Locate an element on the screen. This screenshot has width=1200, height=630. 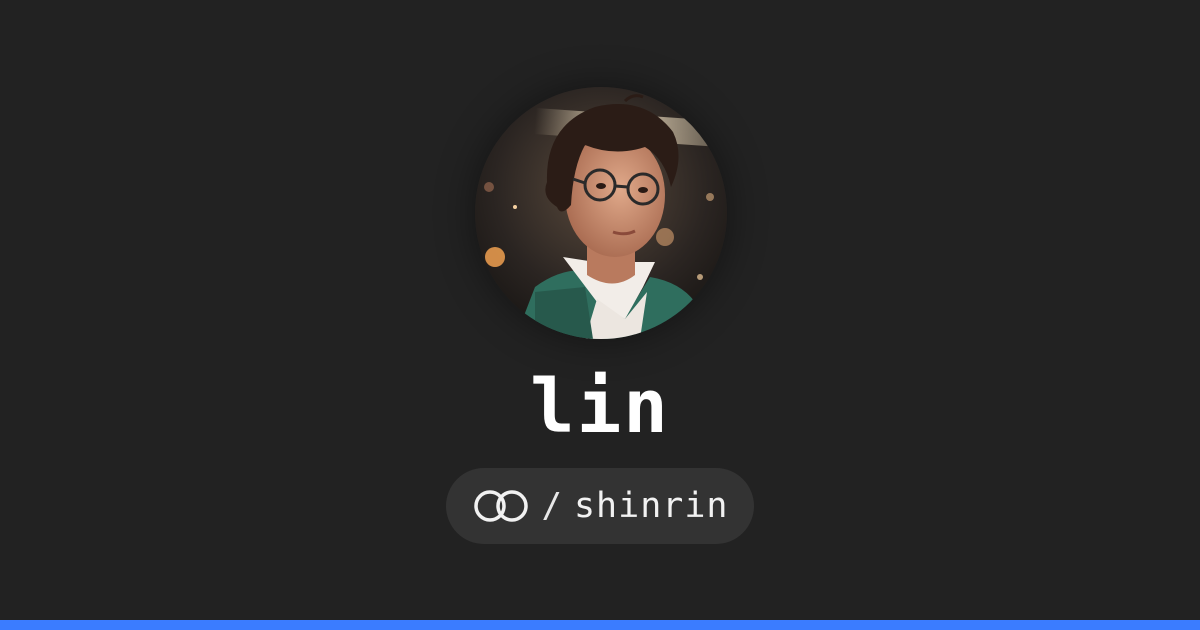
profile-handle-link: / shinrin is located at coordinates (600, 506).